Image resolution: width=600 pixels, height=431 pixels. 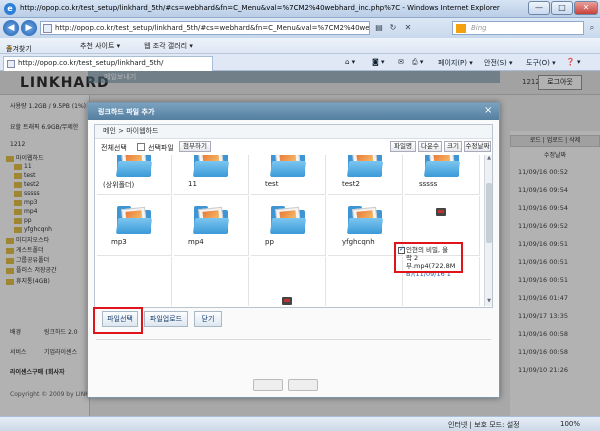 I want to click on scroll-up-icon: ▲, so click(x=489, y=158).